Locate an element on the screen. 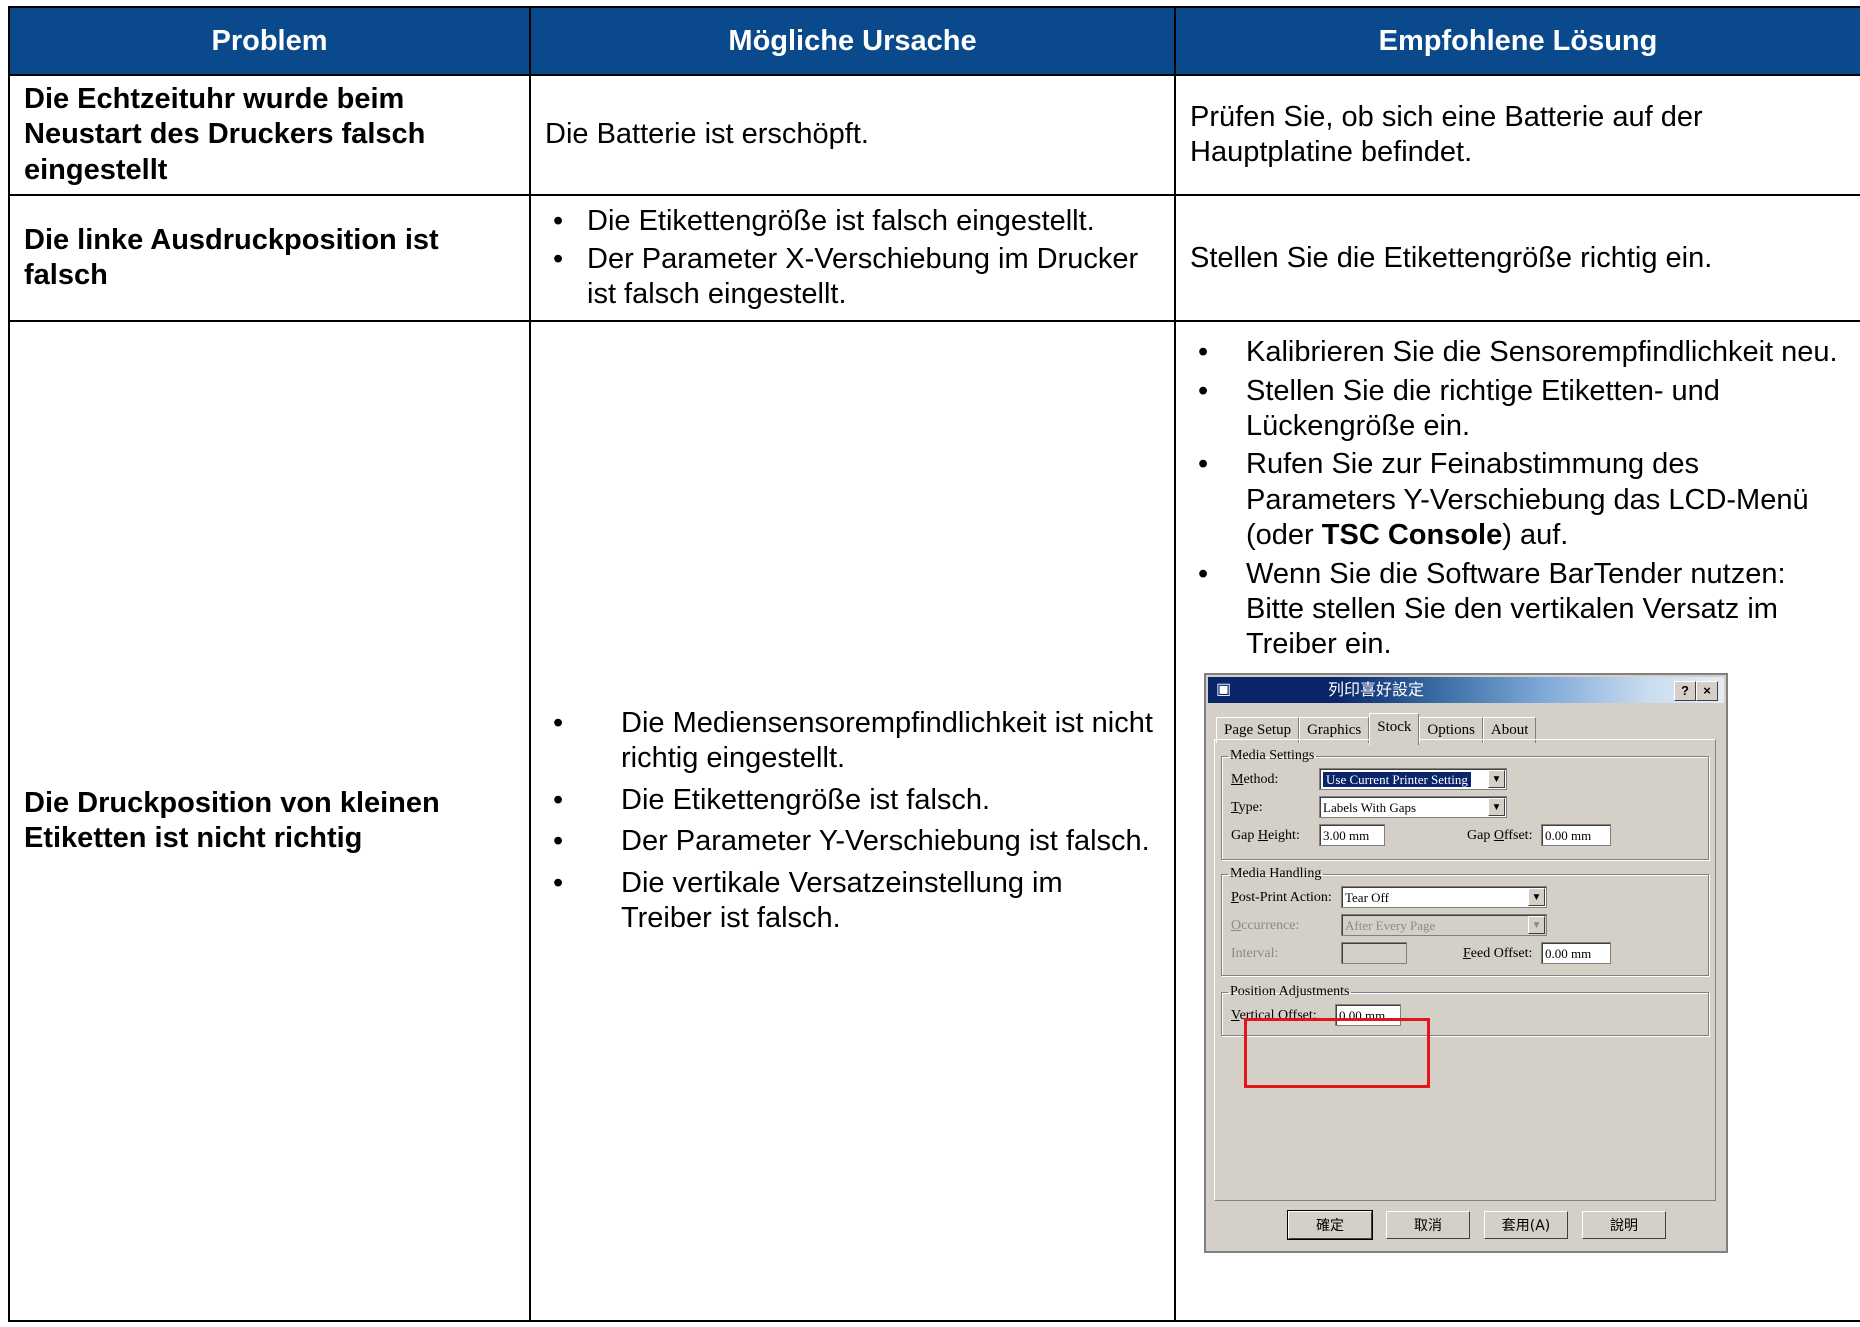  media-settings-legend: Media Settings is located at coordinates (1272, 755).